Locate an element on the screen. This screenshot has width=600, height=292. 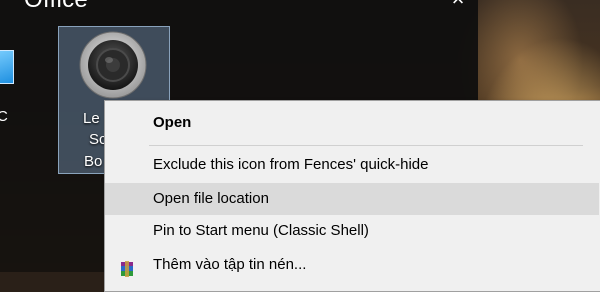
this-pc-label: C is located at coordinates (4, 116).